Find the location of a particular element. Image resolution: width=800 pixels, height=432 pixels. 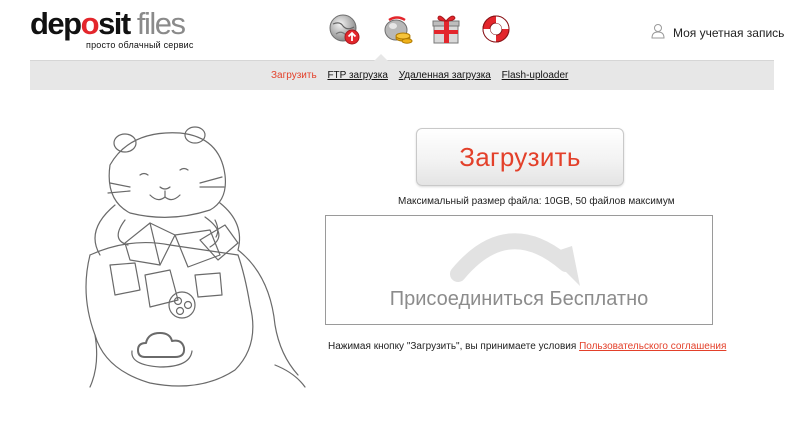

logo-tagline: просто облачный сервис is located at coordinates (140, 45).